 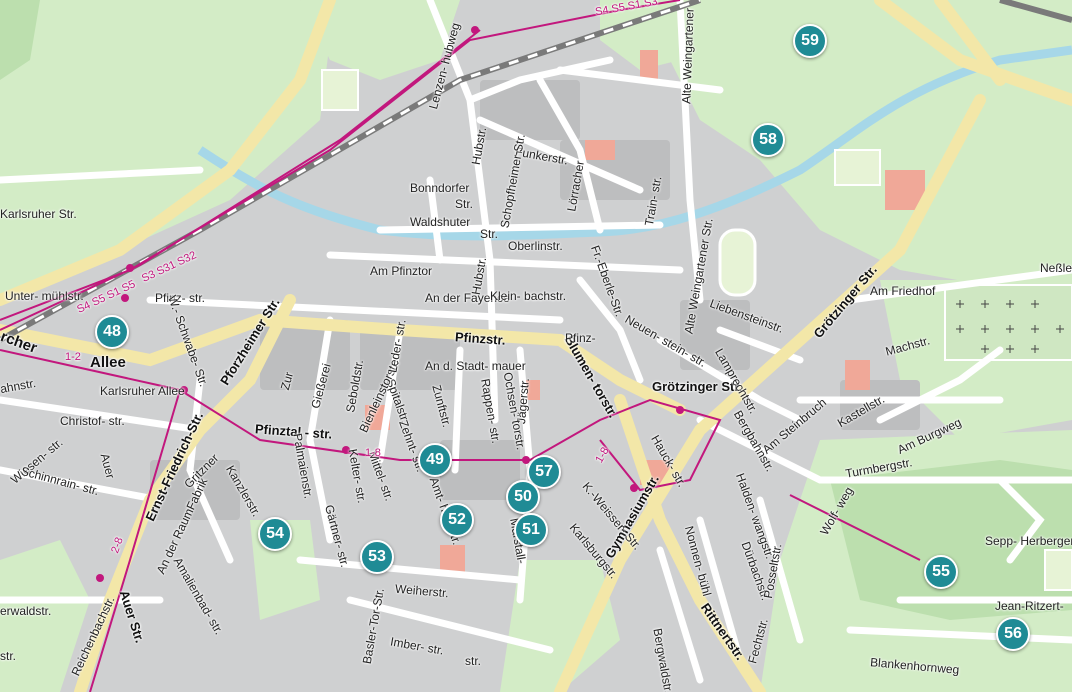 I want to click on street-karlsruher-str: Karlsruher Str., so click(x=38, y=214).